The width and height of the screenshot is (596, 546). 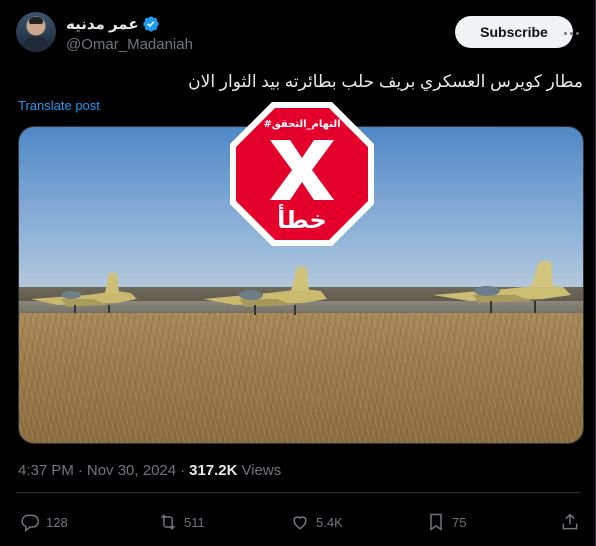 I want to click on like-button: 5.4K, so click(x=316, y=522).